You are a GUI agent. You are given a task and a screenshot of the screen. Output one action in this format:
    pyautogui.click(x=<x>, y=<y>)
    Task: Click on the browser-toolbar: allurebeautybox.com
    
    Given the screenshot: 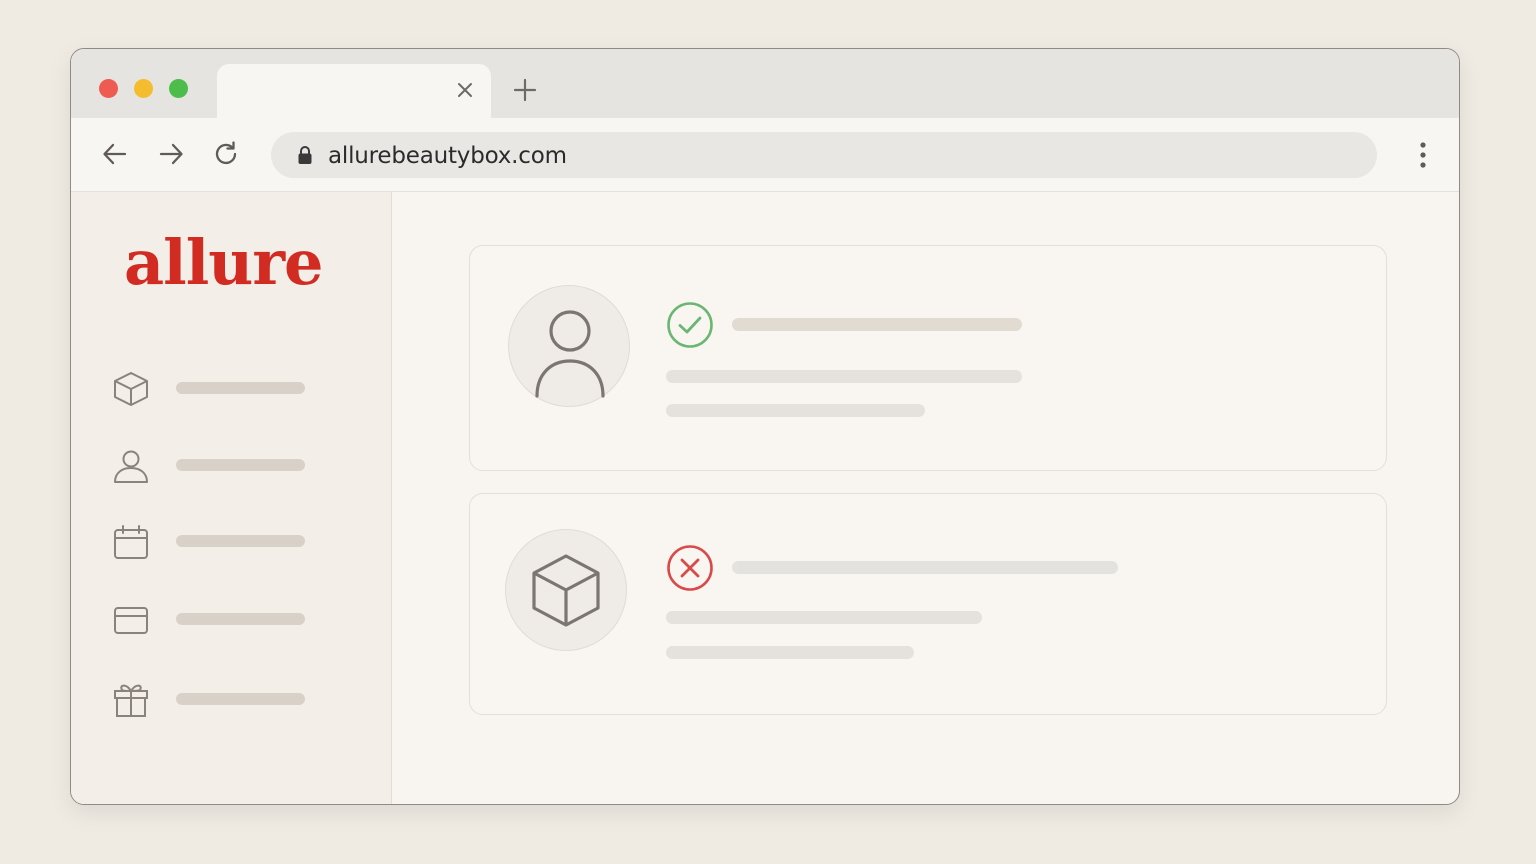 What is the action you would take?
    pyautogui.click(x=765, y=155)
    